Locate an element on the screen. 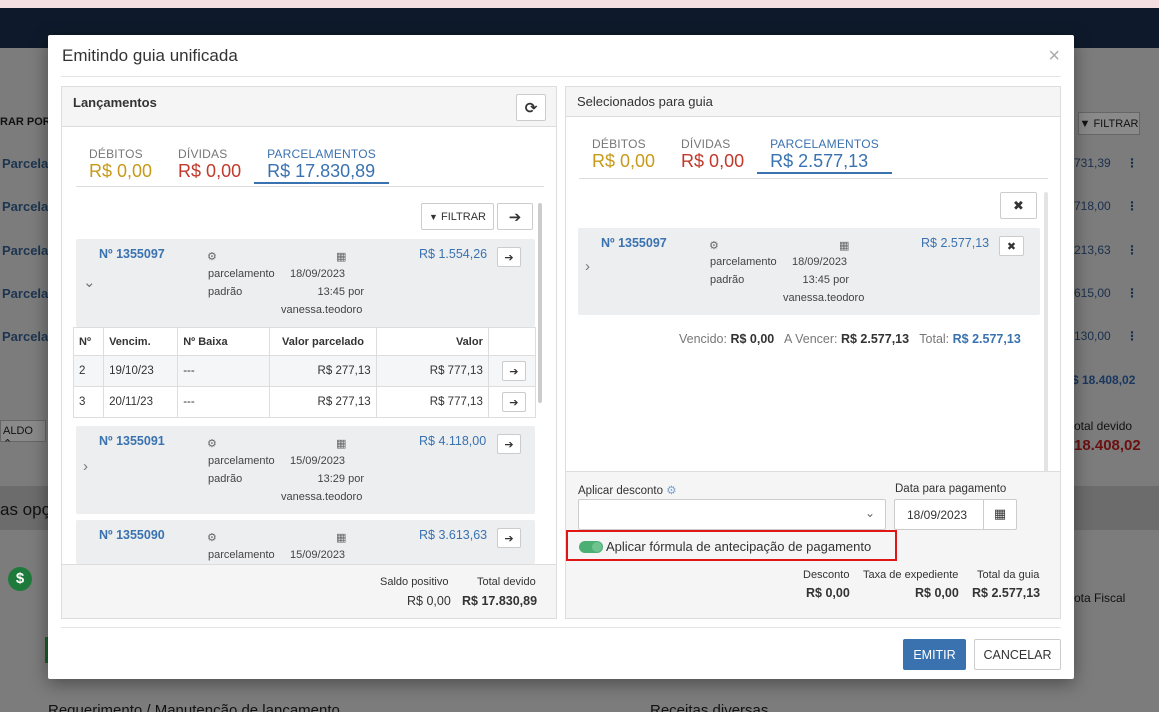 The image size is (1159, 712). a-vencer-value: R$ 2.577,13 is located at coordinates (875, 339).